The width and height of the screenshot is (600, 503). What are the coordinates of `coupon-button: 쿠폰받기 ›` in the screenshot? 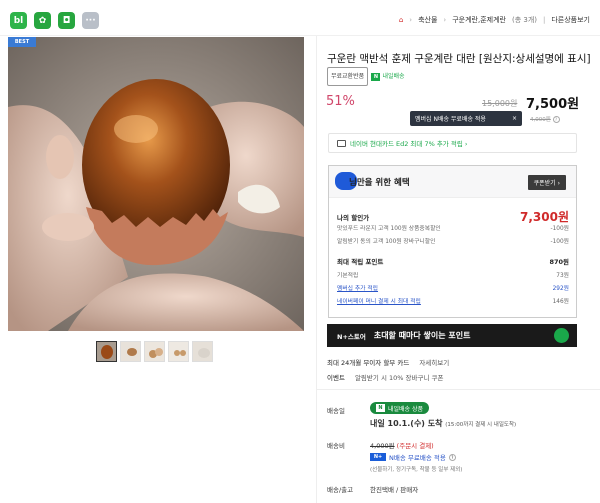 It's located at (546, 182).